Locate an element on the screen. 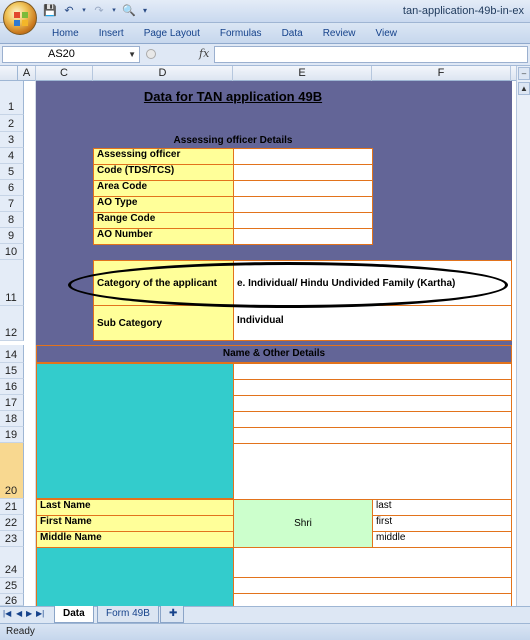  tab-review: Review is located at coordinates (339, 33).